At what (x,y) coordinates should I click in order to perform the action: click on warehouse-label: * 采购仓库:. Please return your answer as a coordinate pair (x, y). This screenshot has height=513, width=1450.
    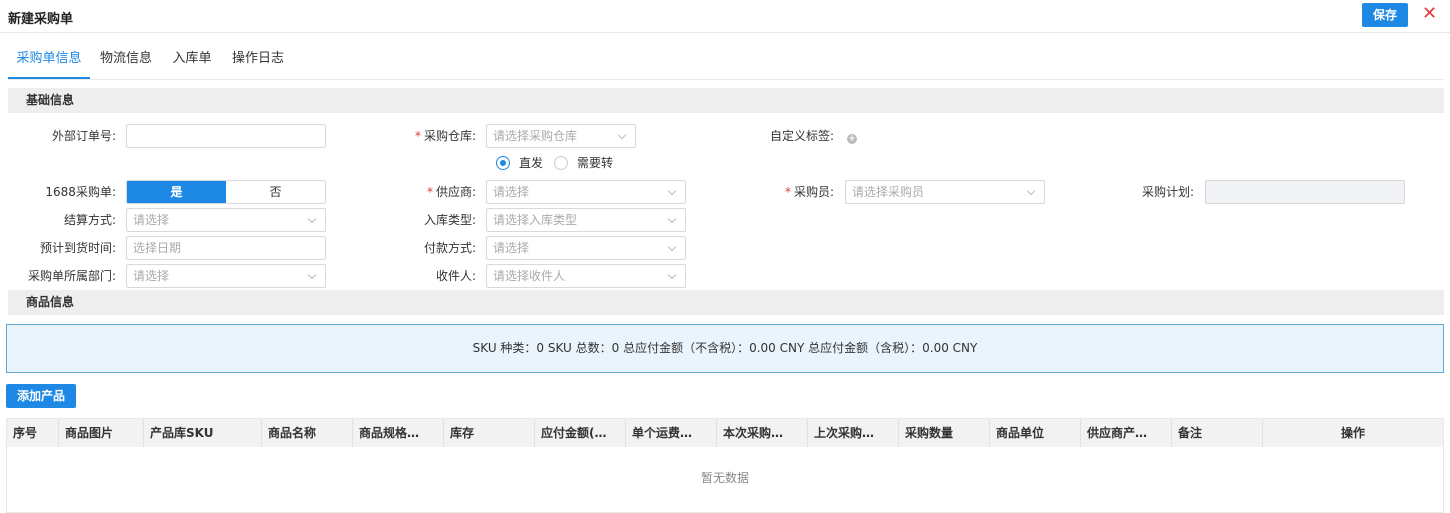
    Looking at the image, I should click on (445, 136).